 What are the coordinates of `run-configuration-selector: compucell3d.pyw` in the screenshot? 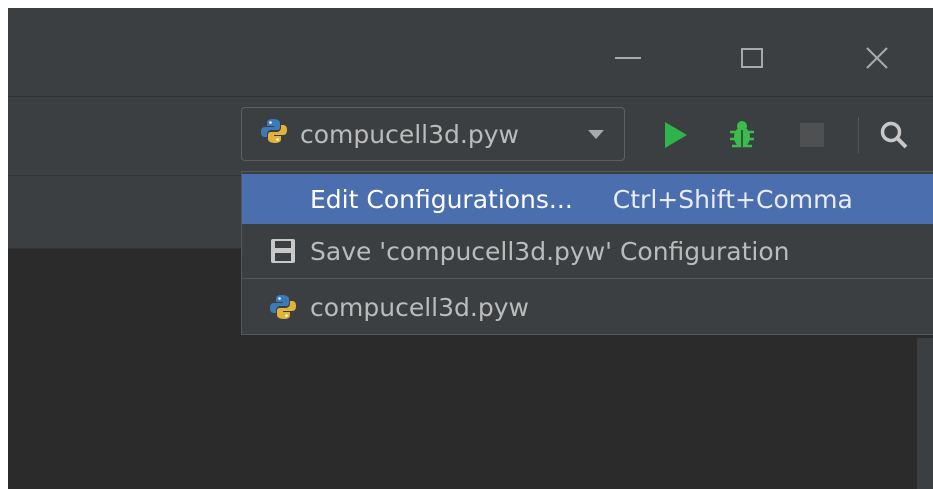 It's located at (433, 134).